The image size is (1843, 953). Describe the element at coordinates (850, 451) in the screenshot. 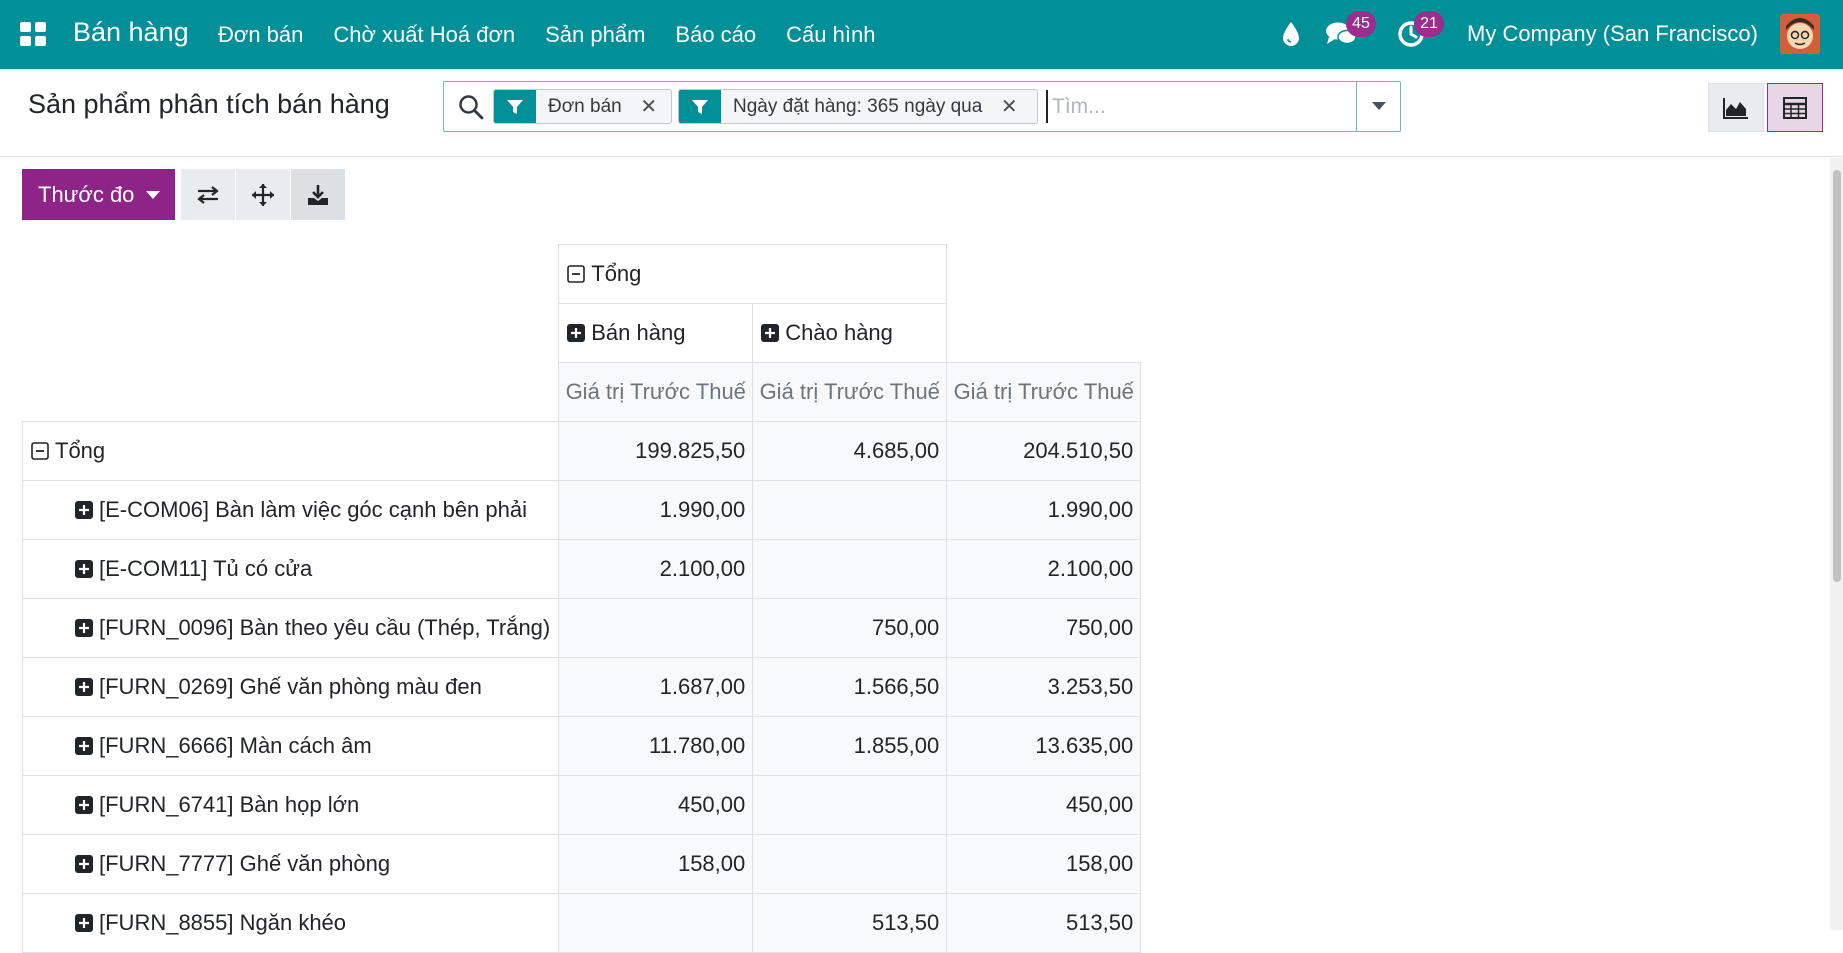

I see `cell-value: 4.685,00` at that location.